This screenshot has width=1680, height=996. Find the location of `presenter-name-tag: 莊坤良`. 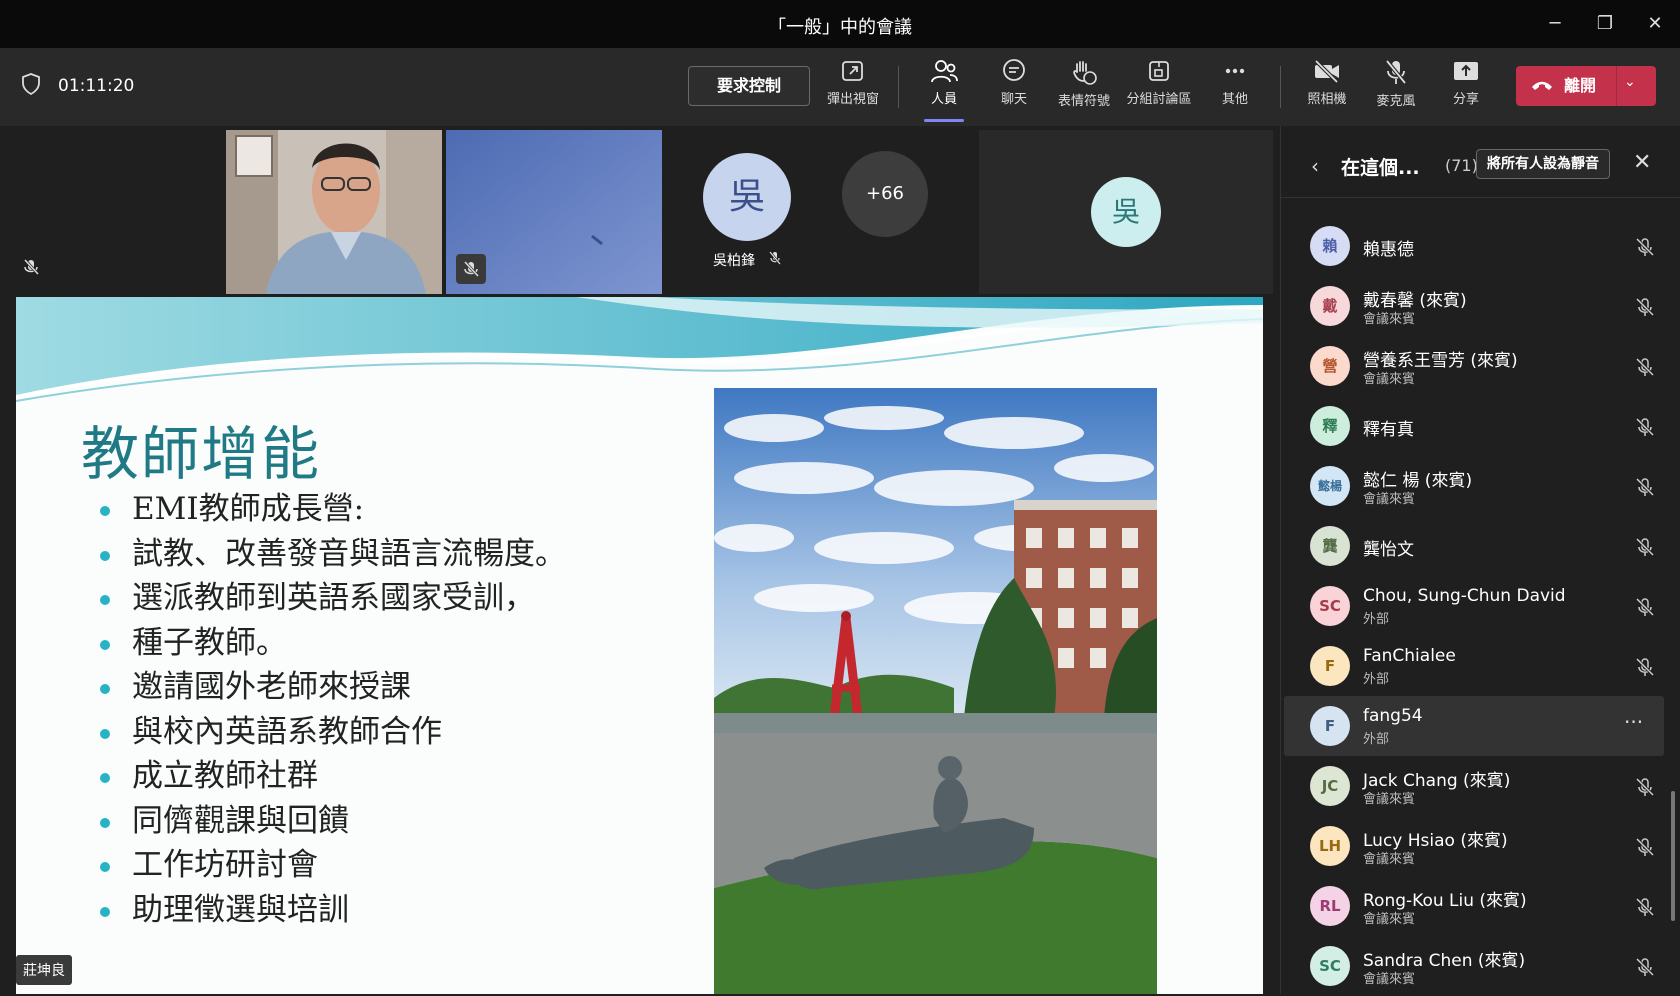

presenter-name-tag: 莊坤良 is located at coordinates (44, 970).